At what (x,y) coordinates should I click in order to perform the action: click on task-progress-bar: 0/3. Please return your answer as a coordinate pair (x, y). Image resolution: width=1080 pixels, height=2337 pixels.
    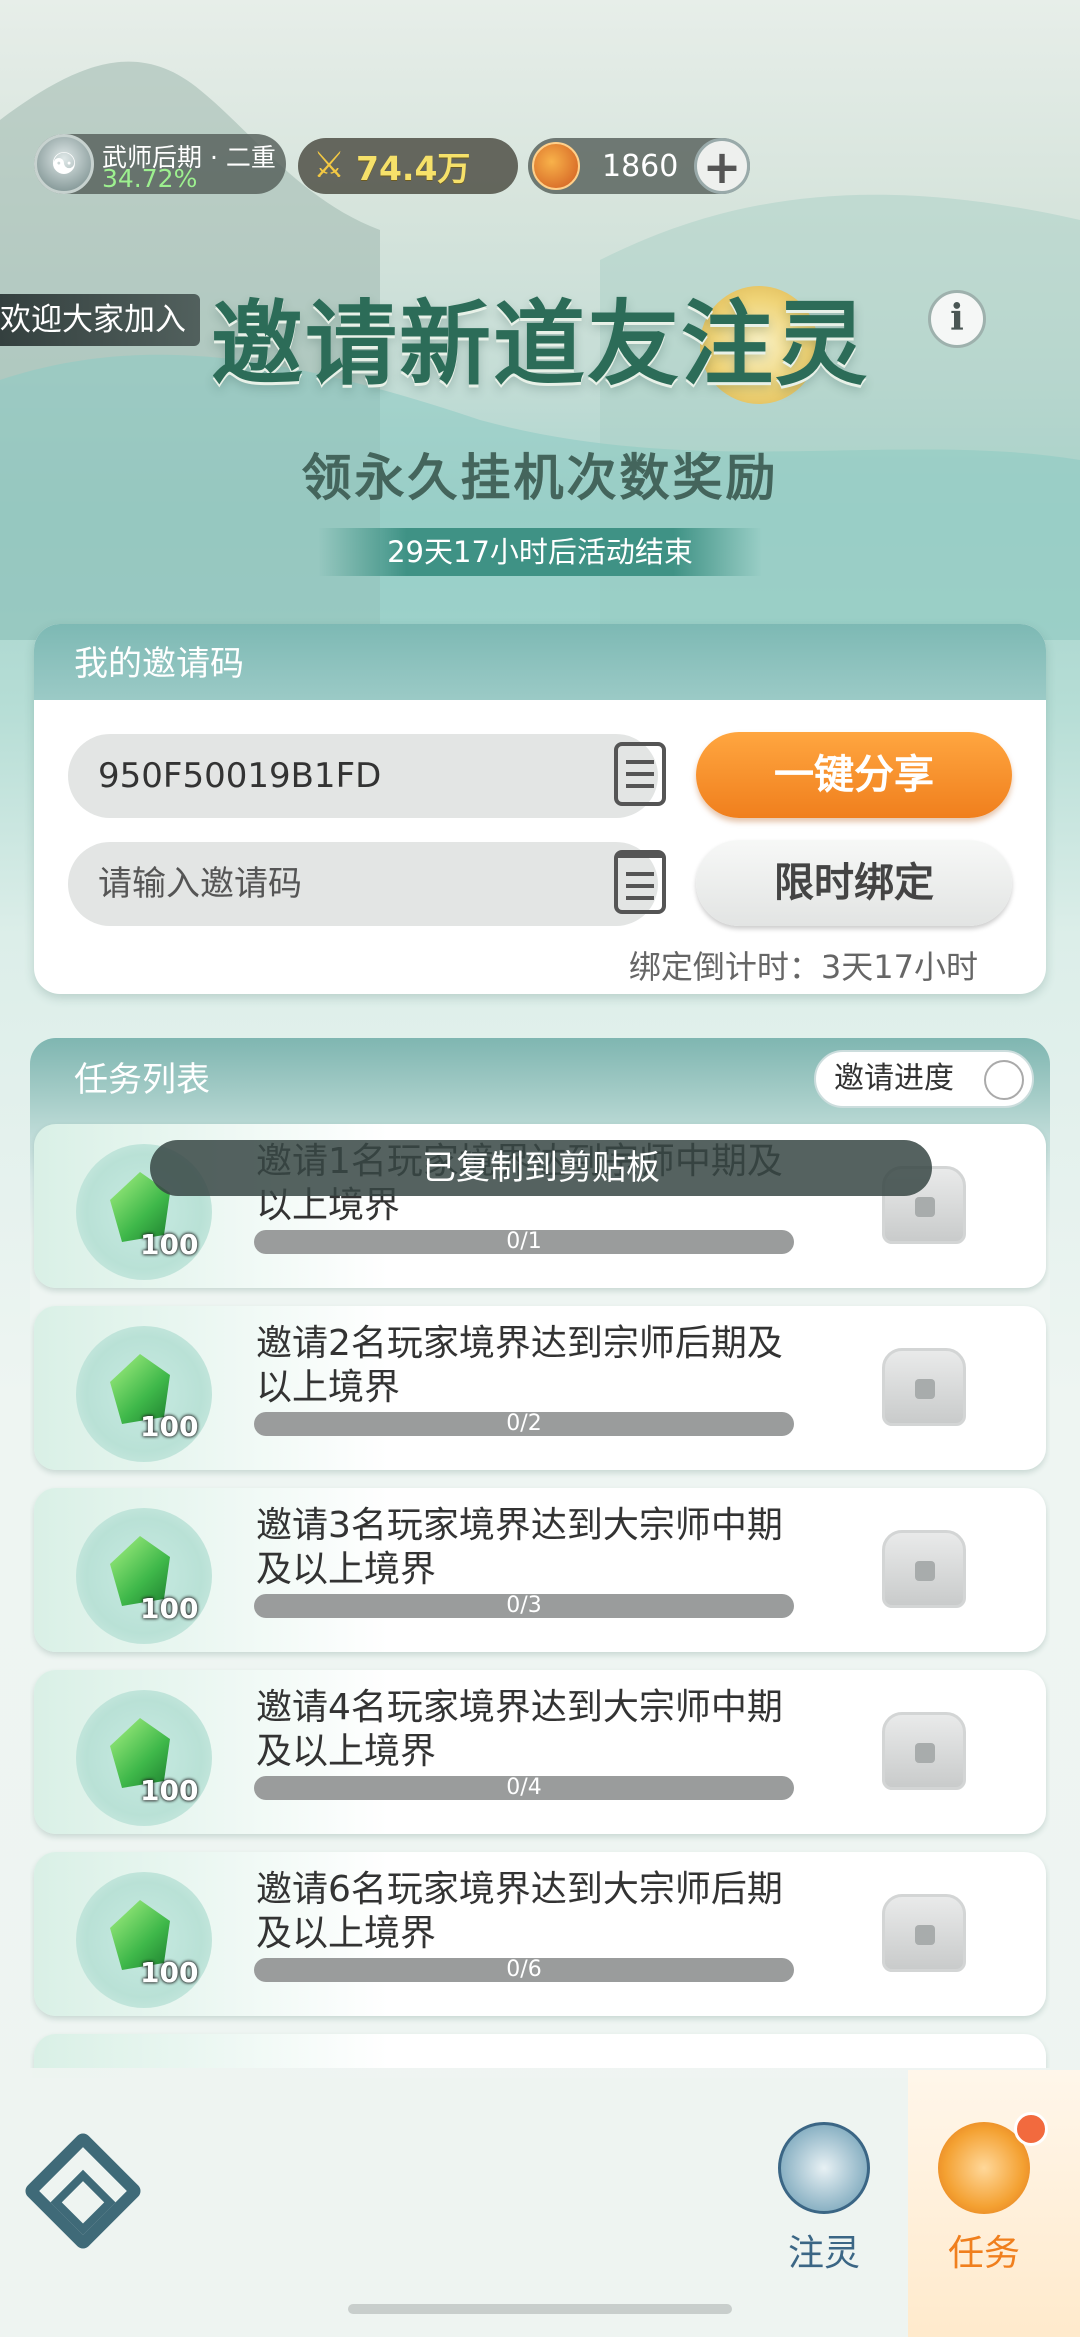
    Looking at the image, I should click on (524, 1606).